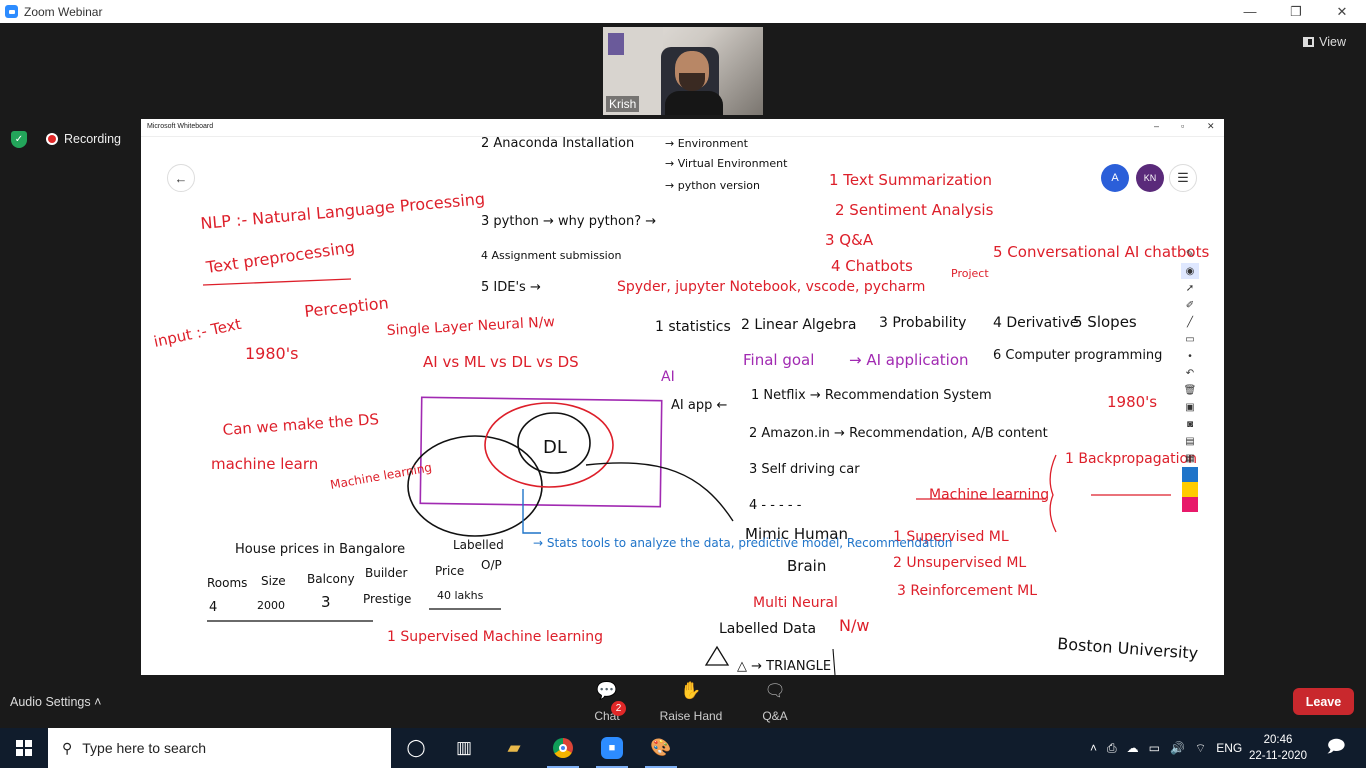 Image resolution: width=1366 pixels, height=768 pixels. What do you see at coordinates (1332, 42) in the screenshot?
I see `view-label: View` at bounding box center [1332, 42].